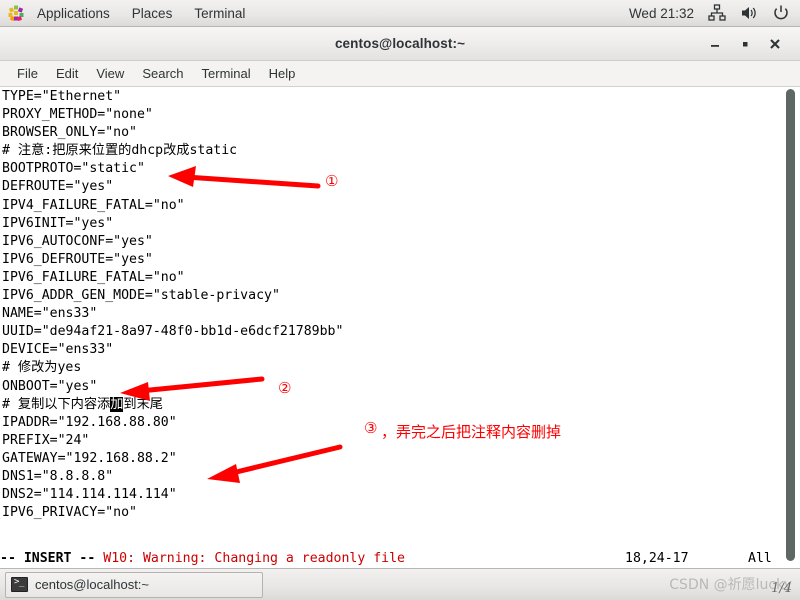 The width and height of the screenshot is (800, 600). I want to click on applications-icon, so click(16, 13).